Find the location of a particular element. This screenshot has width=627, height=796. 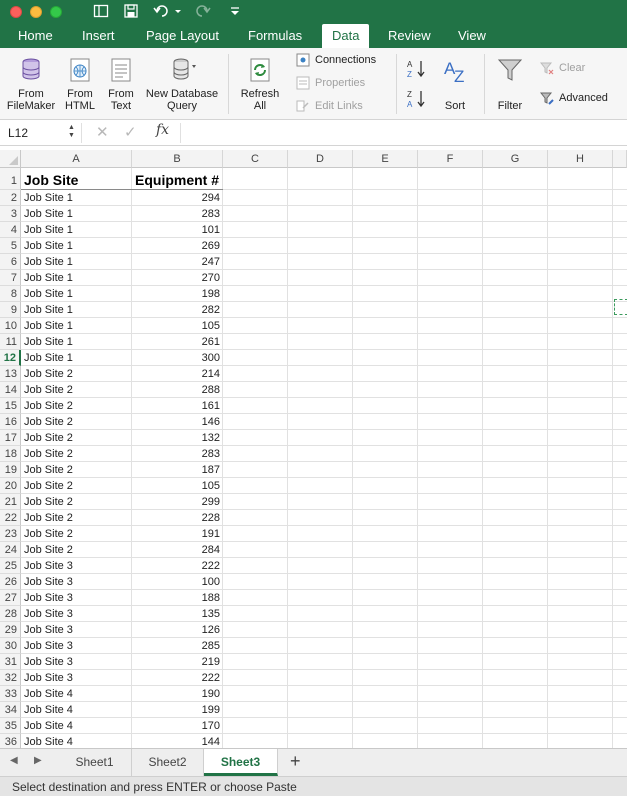

row-header: 28 is located at coordinates (10, 614).